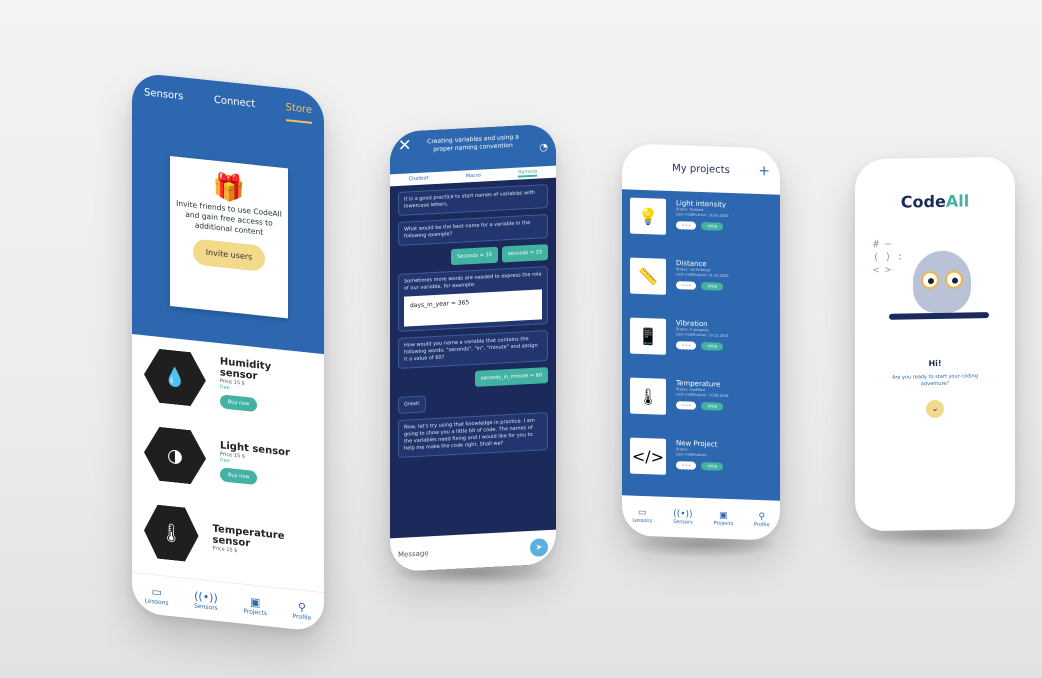 The height and width of the screenshot is (678, 1042). What do you see at coordinates (298, 113) in the screenshot?
I see `tab-store: Store` at bounding box center [298, 113].